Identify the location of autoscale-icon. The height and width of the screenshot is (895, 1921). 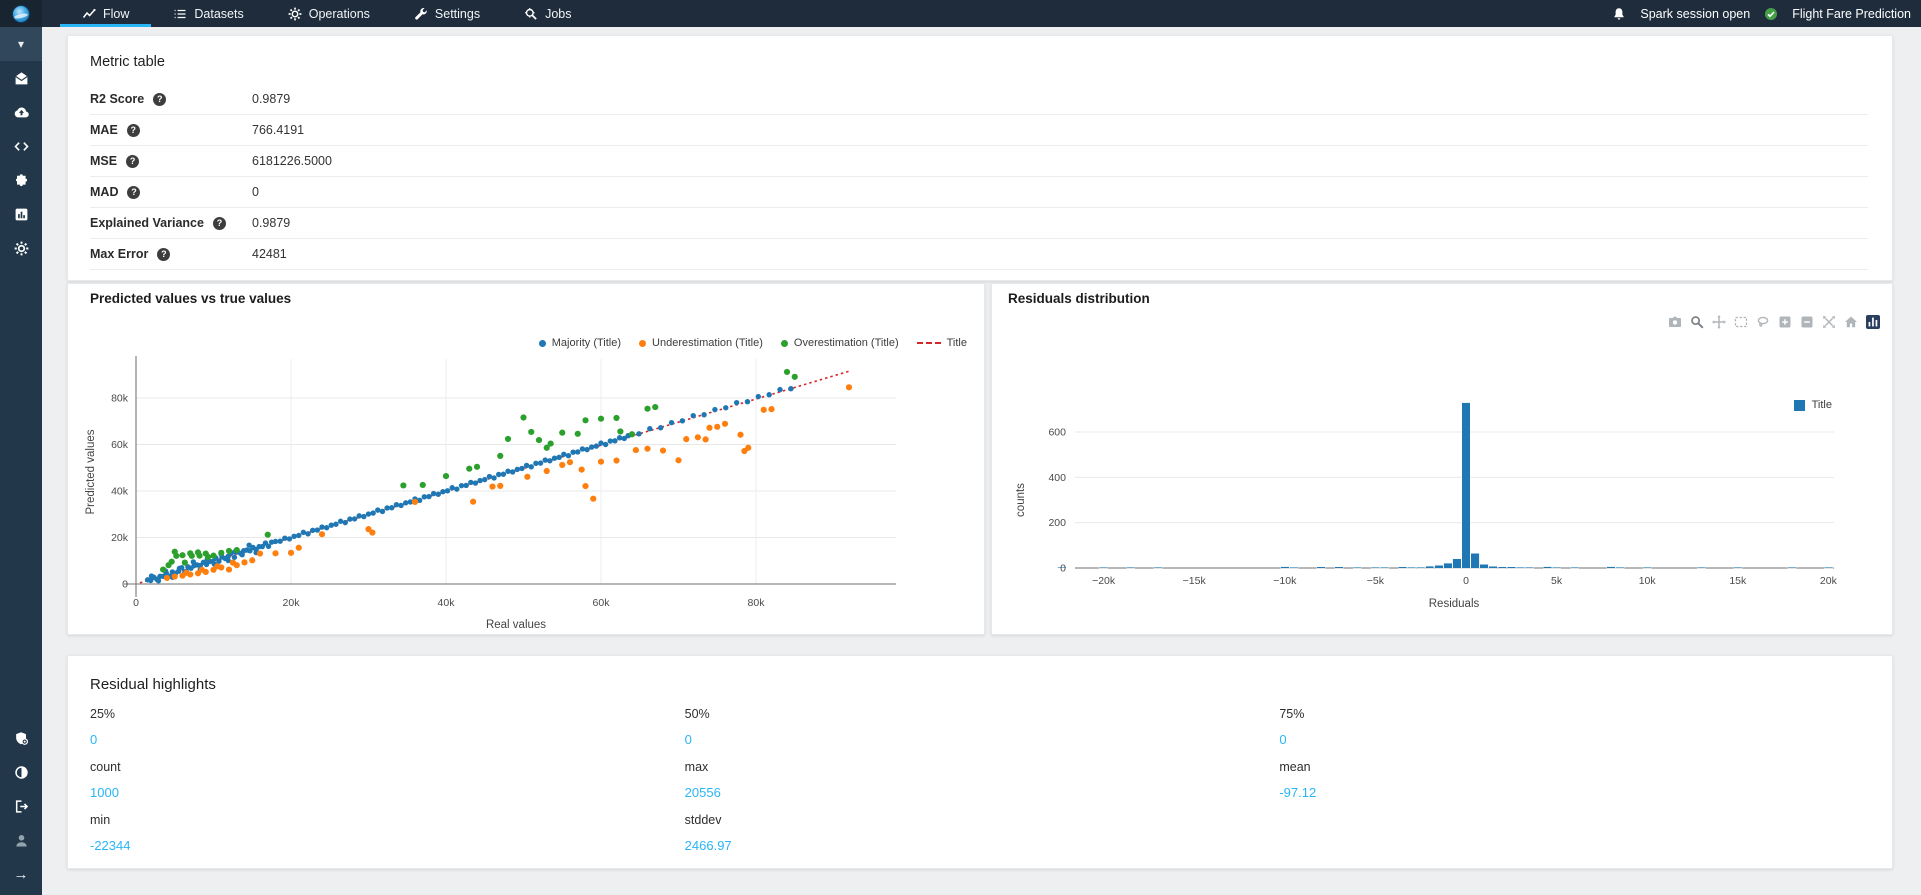
(1828, 321).